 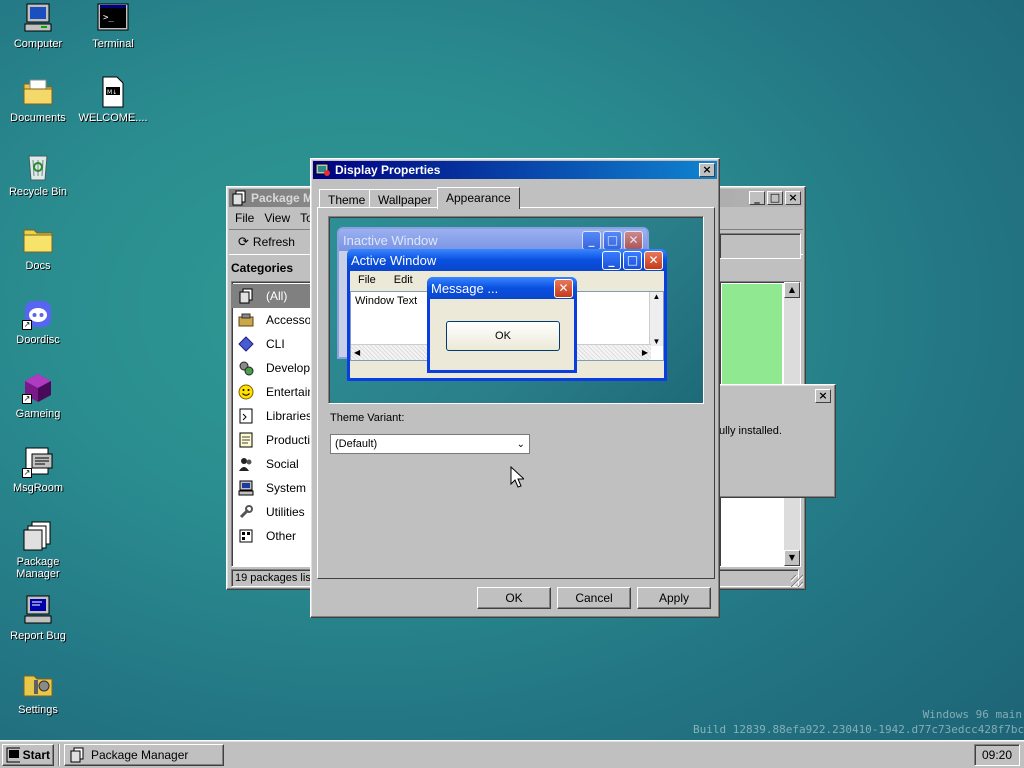 I want to click on category-system: System, so click(x=274, y=488).